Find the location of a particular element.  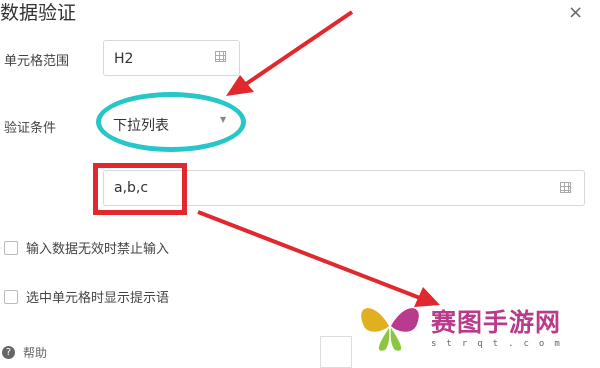

arrow-to-select is located at coordinates (290, 53).